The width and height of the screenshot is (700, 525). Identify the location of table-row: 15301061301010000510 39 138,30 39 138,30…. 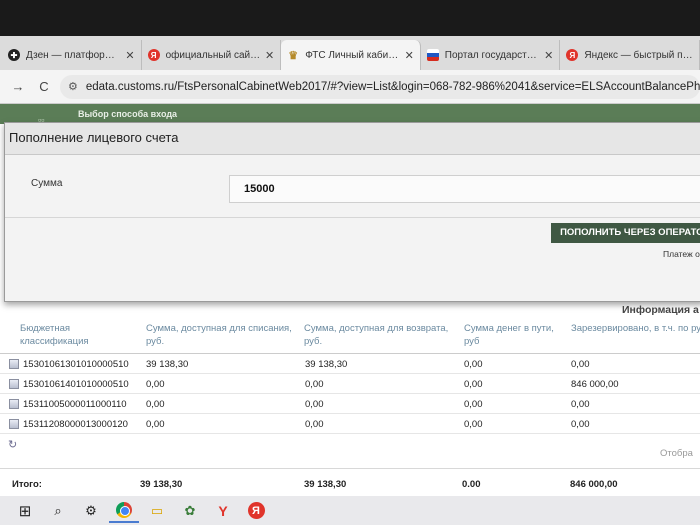
(350, 364).